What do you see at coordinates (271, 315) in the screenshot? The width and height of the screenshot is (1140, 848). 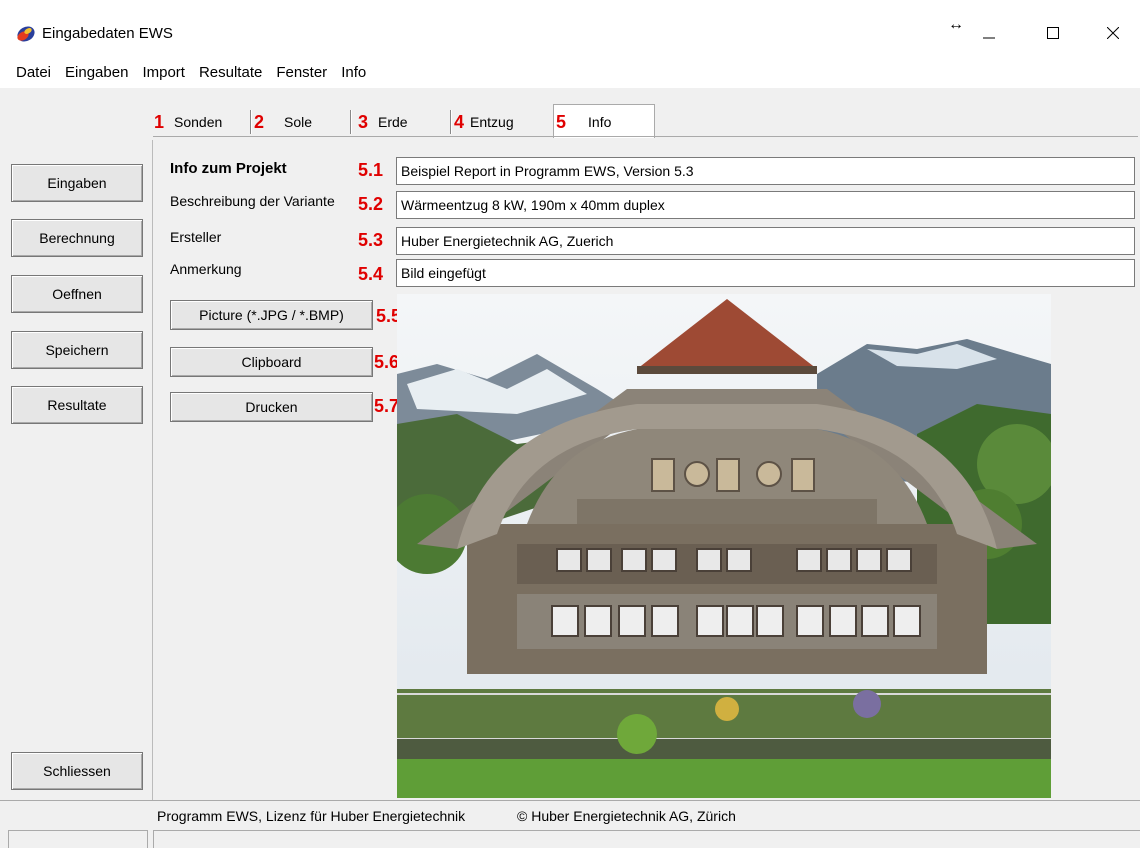 I see `picture-button: Picture (*.JPG / *.BMP)` at bounding box center [271, 315].